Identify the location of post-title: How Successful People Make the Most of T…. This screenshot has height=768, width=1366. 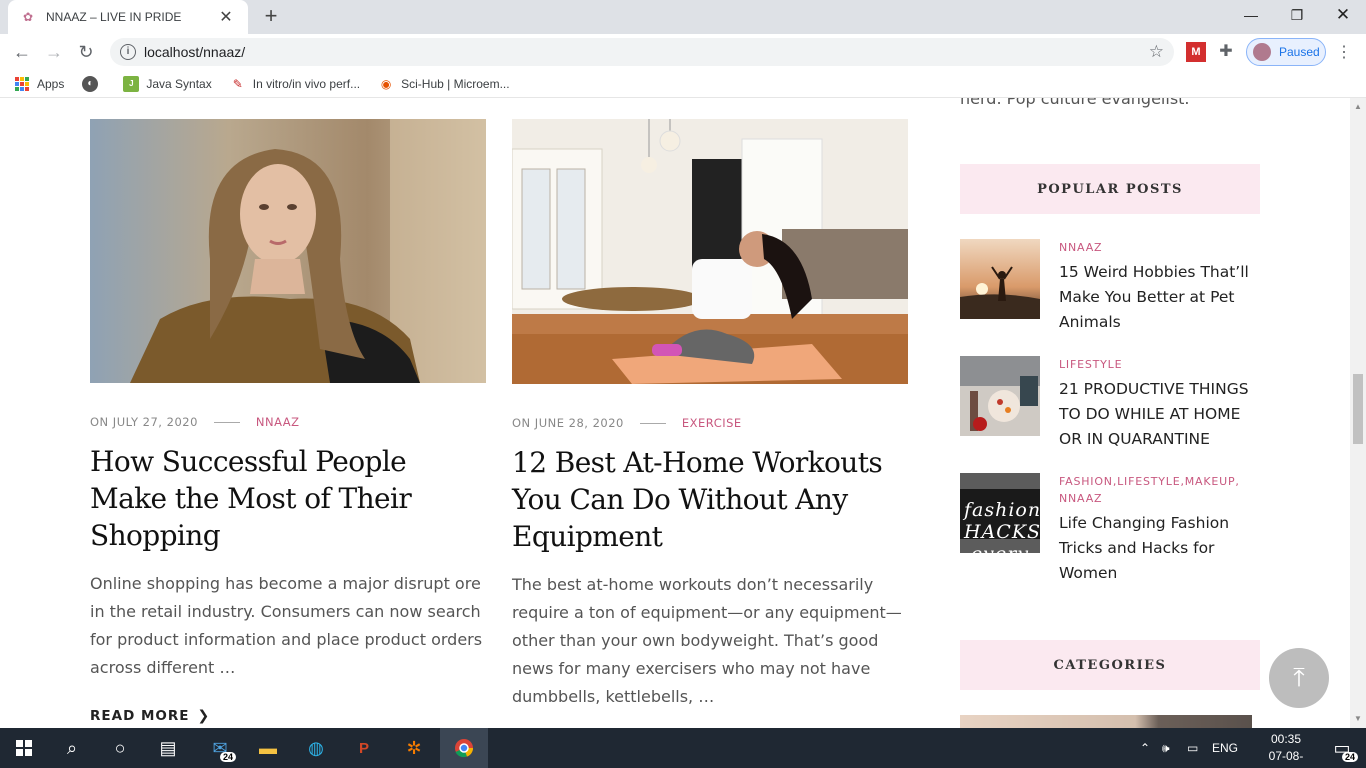
(288, 498).